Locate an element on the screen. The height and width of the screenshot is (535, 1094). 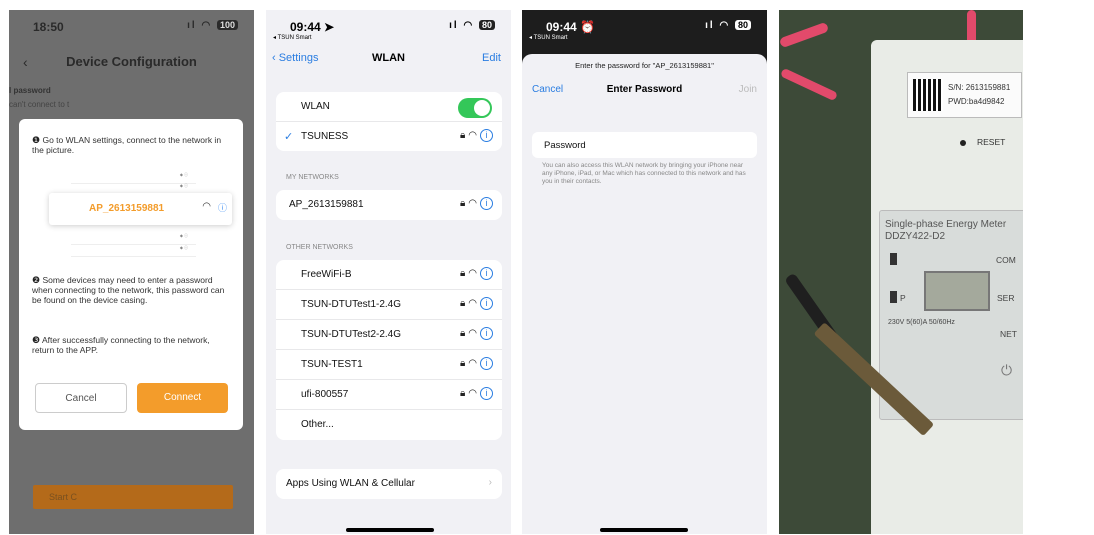
net-label: NET is located at coordinates (1008, 334).